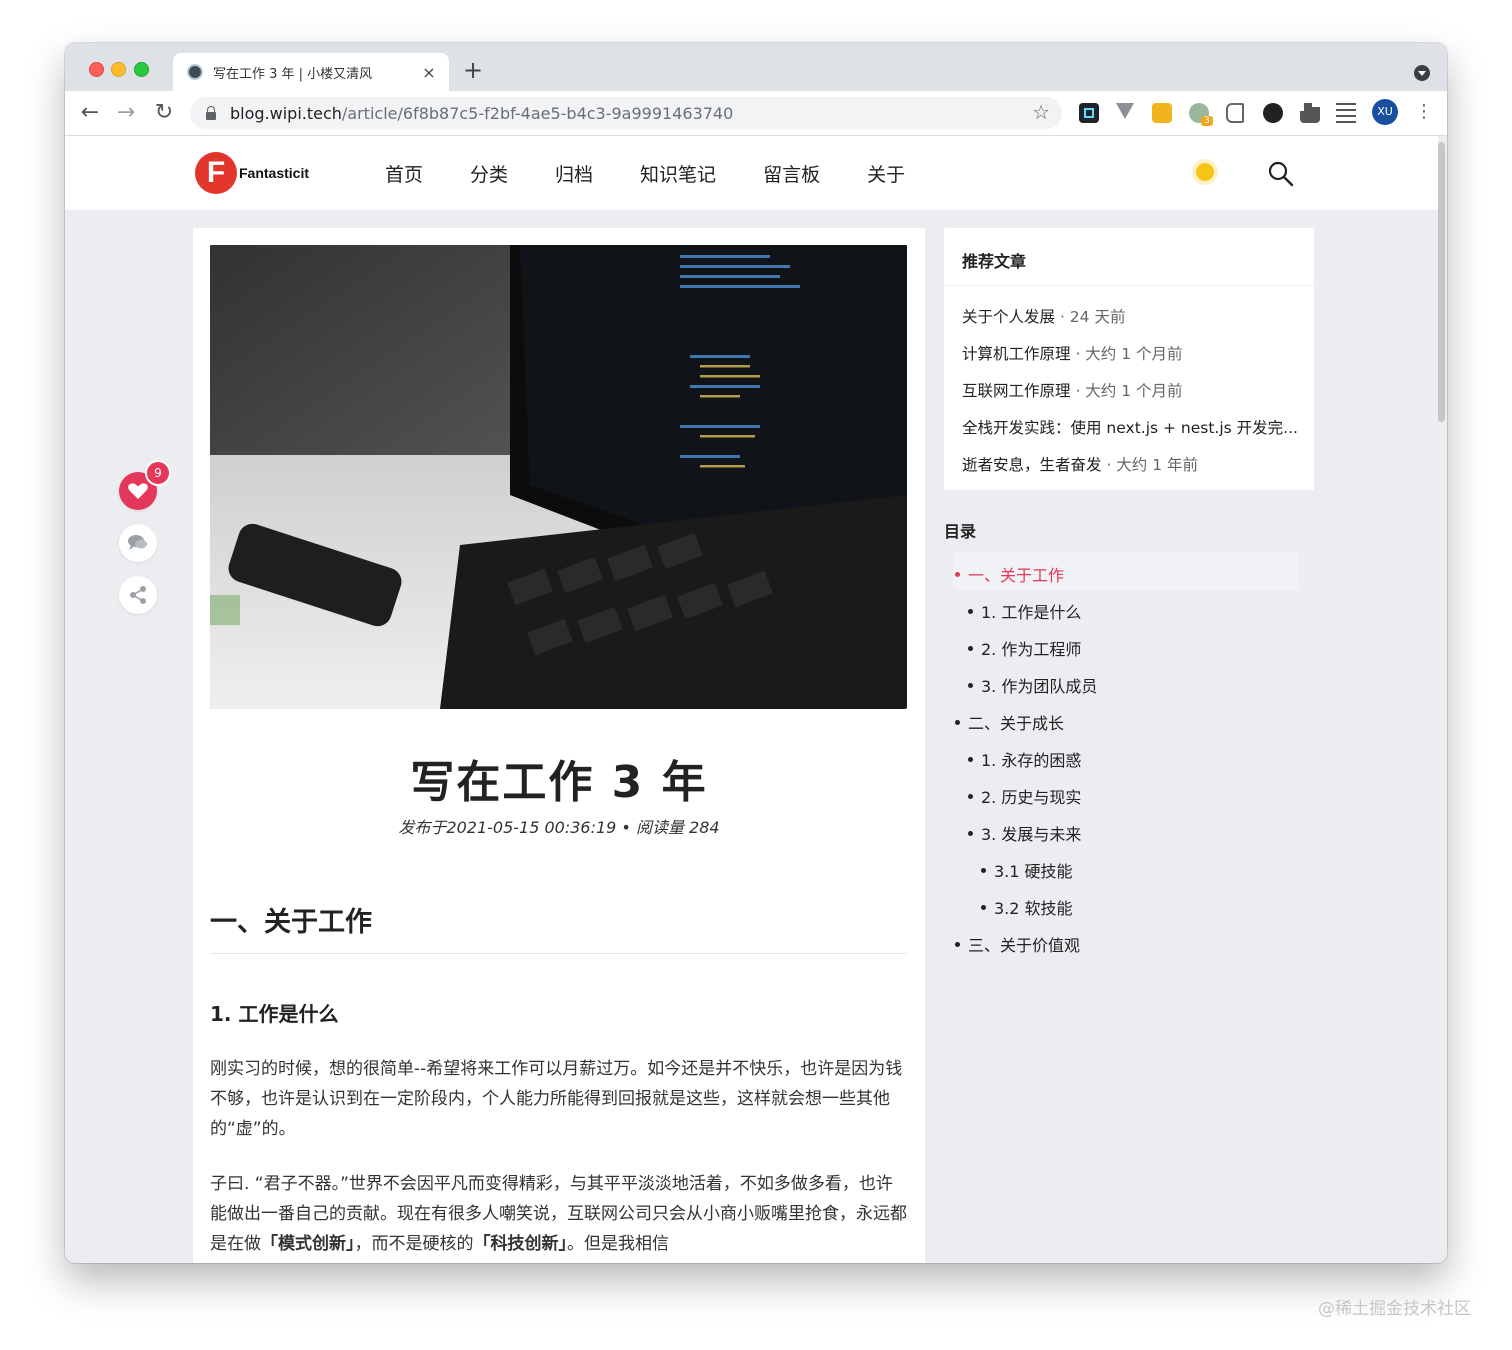 Image resolution: width=1512 pixels, height=1350 pixels. What do you see at coordinates (994, 261) in the screenshot?
I see `recommended-title: 推荐文章` at bounding box center [994, 261].